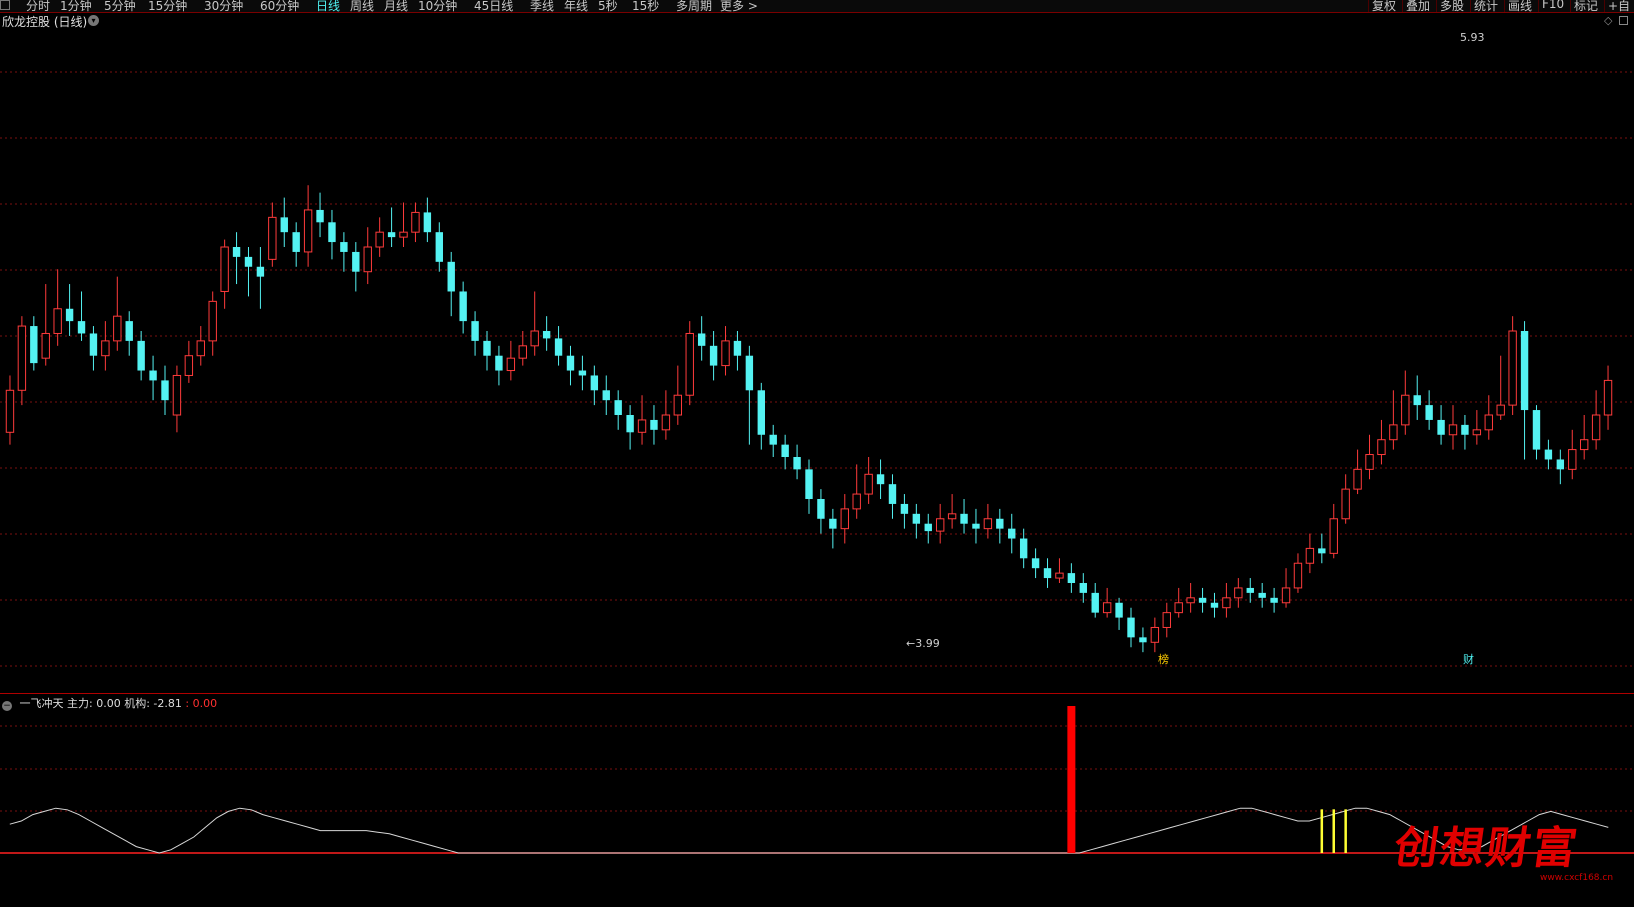 The width and height of the screenshot is (1634, 907). Describe the element at coordinates (1618, 6) in the screenshot. I see `tool-button-7: +自` at that location.